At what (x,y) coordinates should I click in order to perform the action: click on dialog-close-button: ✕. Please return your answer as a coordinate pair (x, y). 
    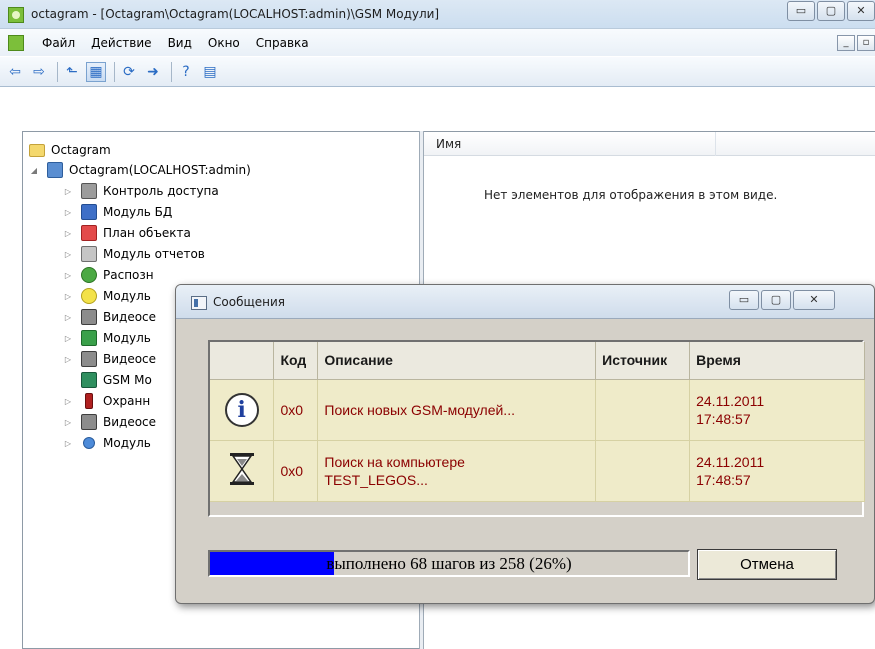
    Looking at the image, I should click on (814, 300).